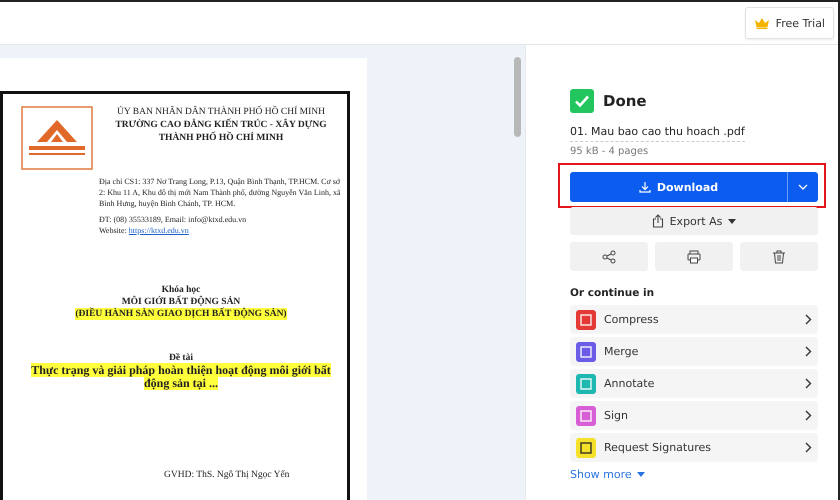 The height and width of the screenshot is (500, 840). I want to click on advisor-text: GVHD: ThS. Ngô Thị Ngọc Yến, so click(227, 475).